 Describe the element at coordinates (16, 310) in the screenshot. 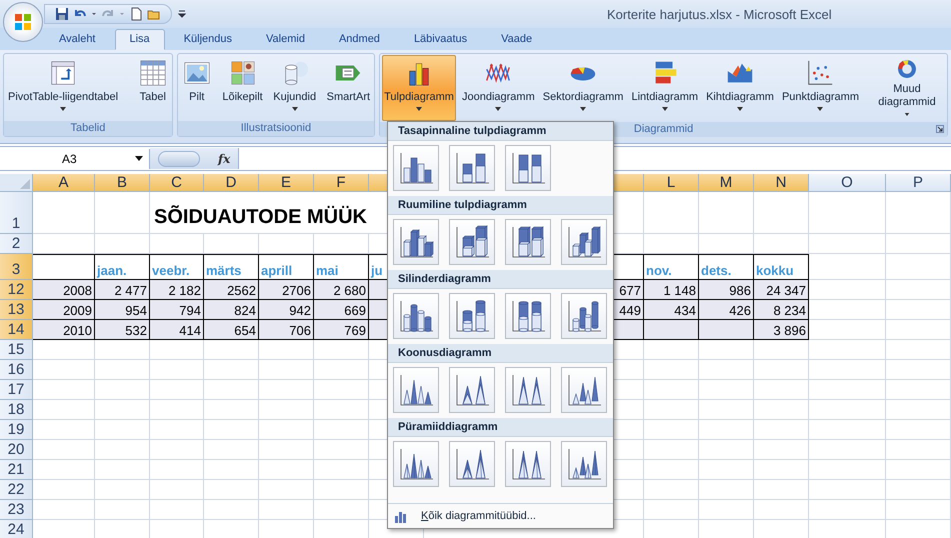

I see `row-header: 13` at that location.